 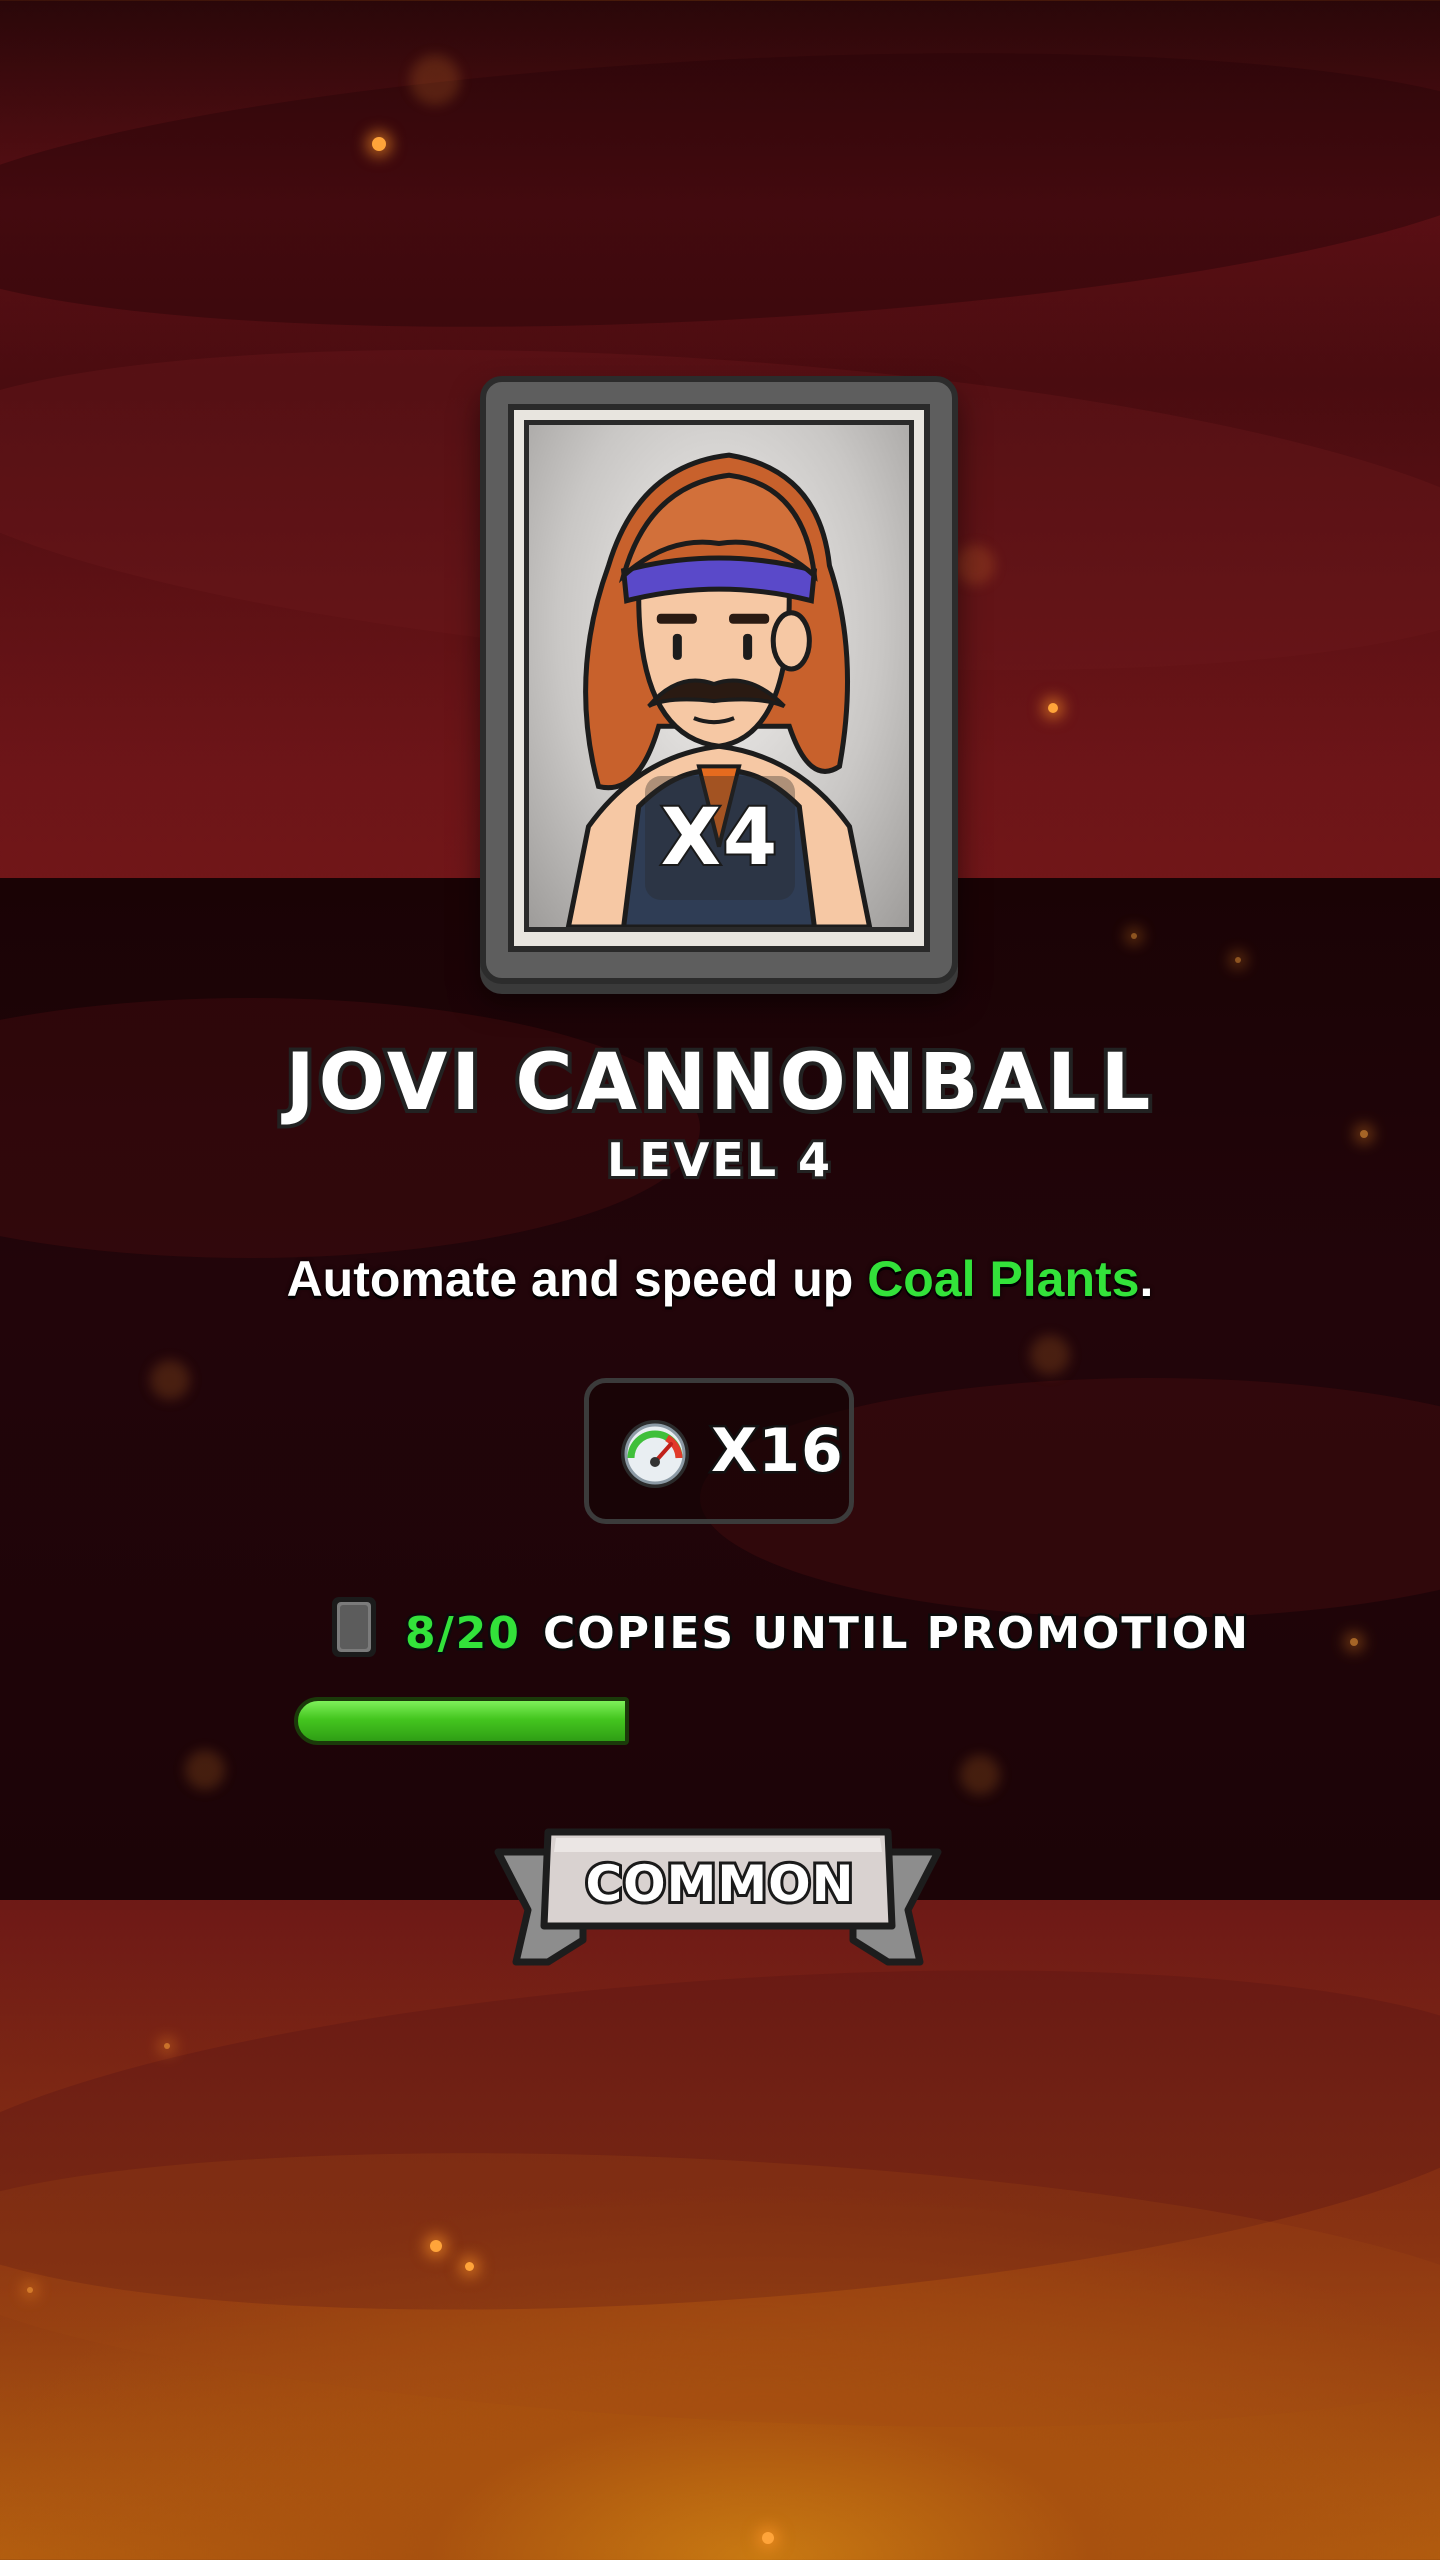 I want to click on rarity-label: COMMON, so click(x=719, y=1884).